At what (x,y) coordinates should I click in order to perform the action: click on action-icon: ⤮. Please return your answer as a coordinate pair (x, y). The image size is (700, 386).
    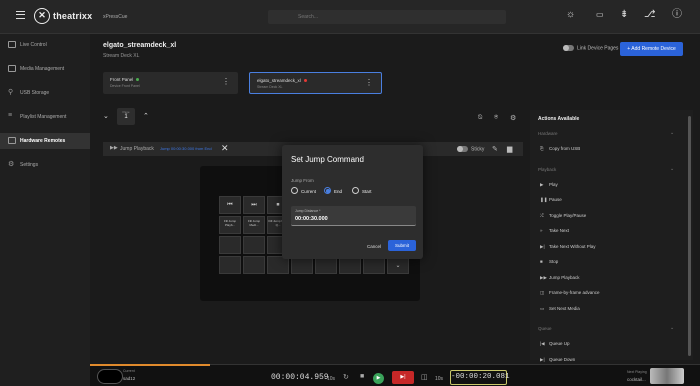
    Looking at the image, I should click on (542, 215).